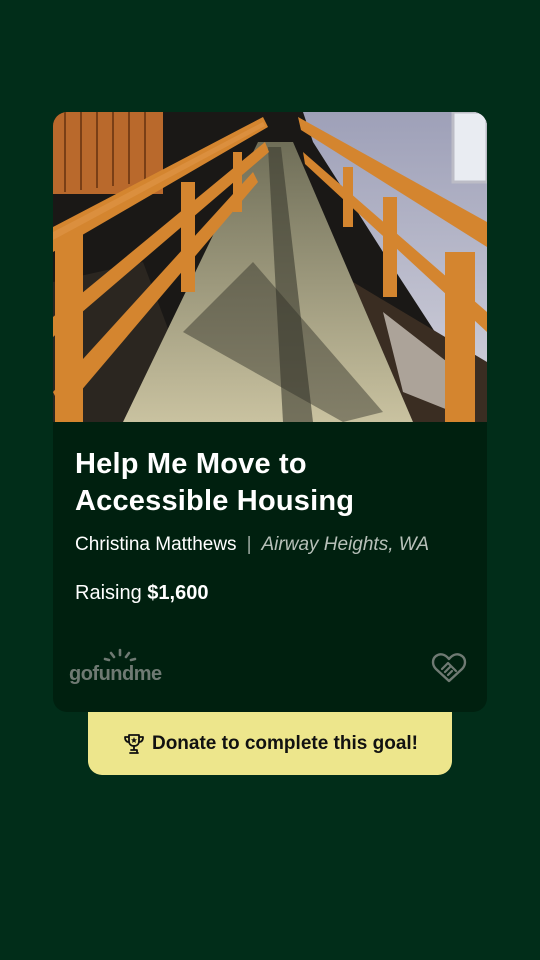  Describe the element at coordinates (115, 674) in the screenshot. I see `gofundme-wordmark: gofundme` at that location.